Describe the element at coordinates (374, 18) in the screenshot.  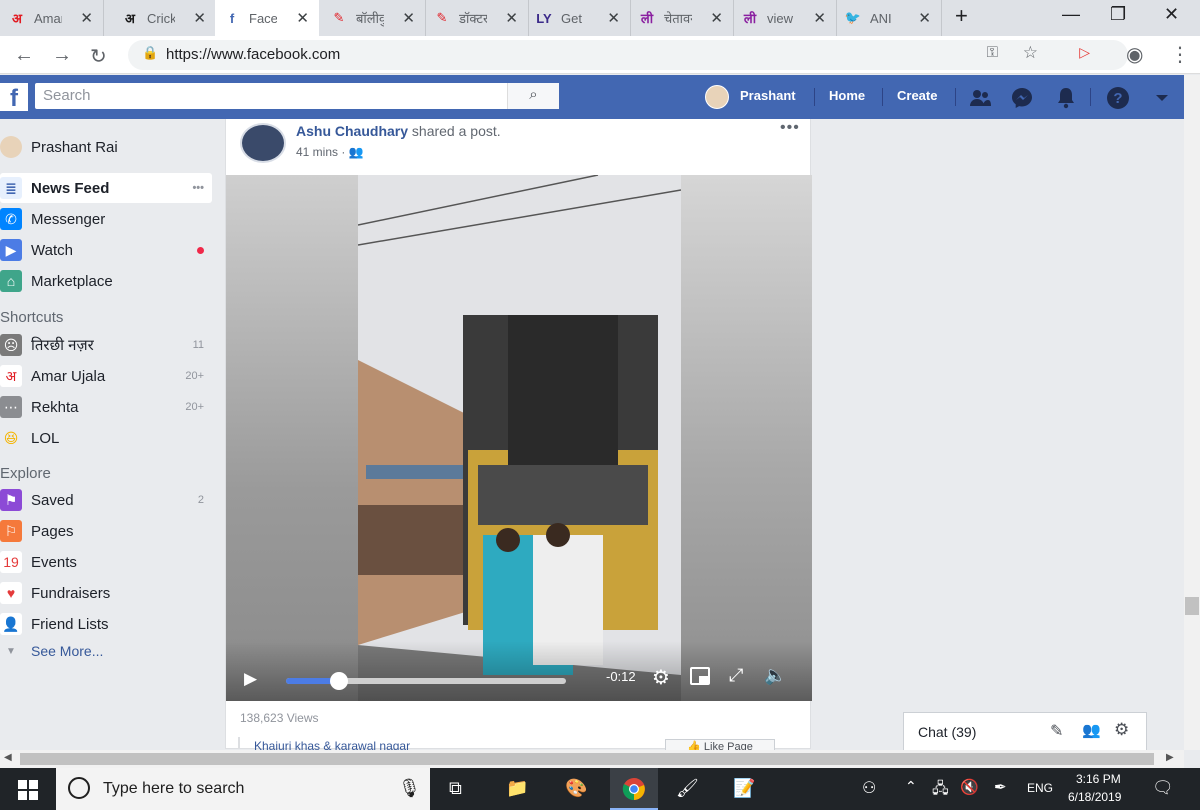
I see `browser-tab: ✎ बॉलीवुड ✕` at that location.